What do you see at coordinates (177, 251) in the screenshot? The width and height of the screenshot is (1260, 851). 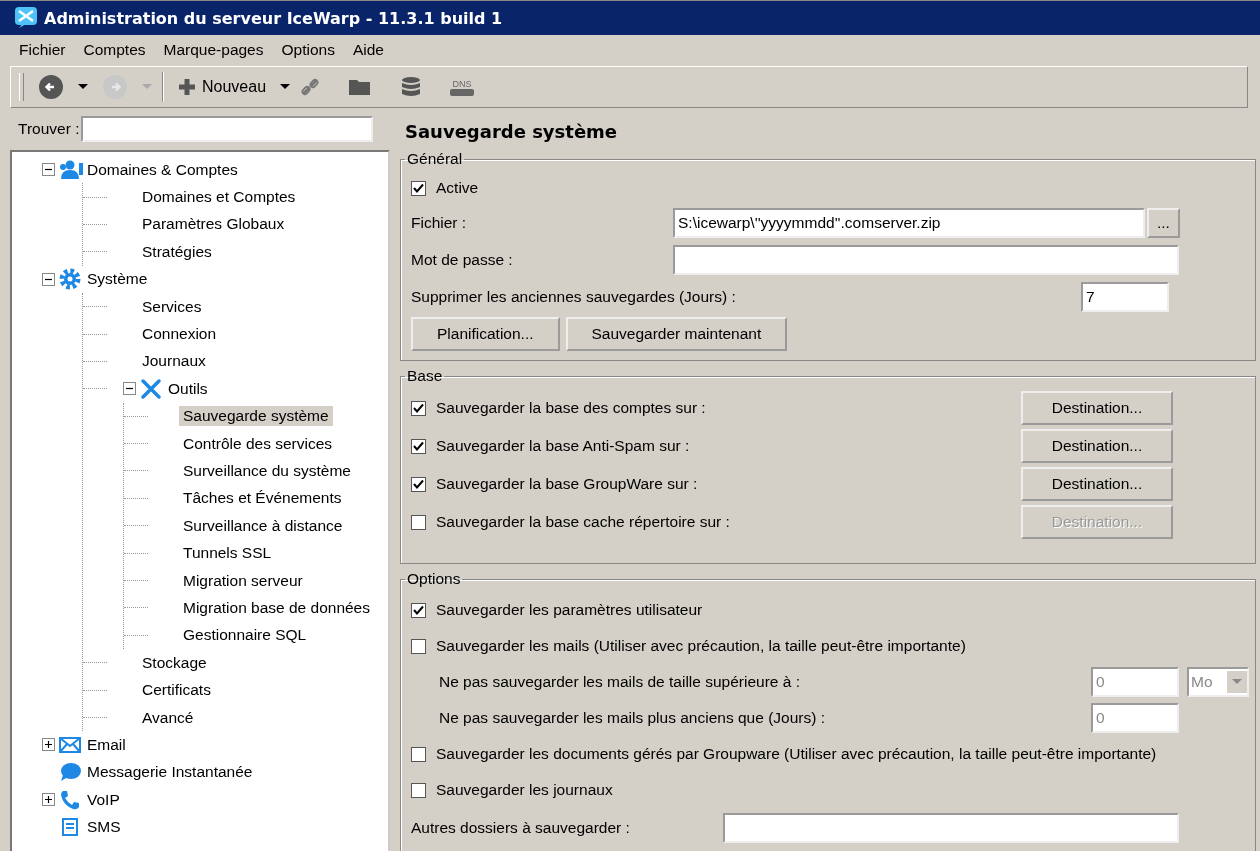 I see `tree-item: Stratégies` at bounding box center [177, 251].